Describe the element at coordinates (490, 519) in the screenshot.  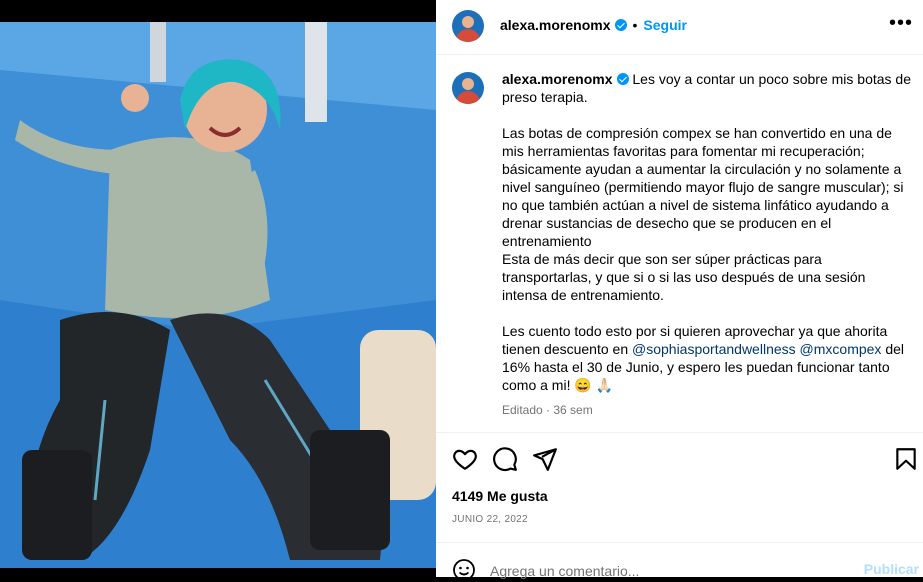
I see `post-date: JUNIO 22, 2022` at that location.